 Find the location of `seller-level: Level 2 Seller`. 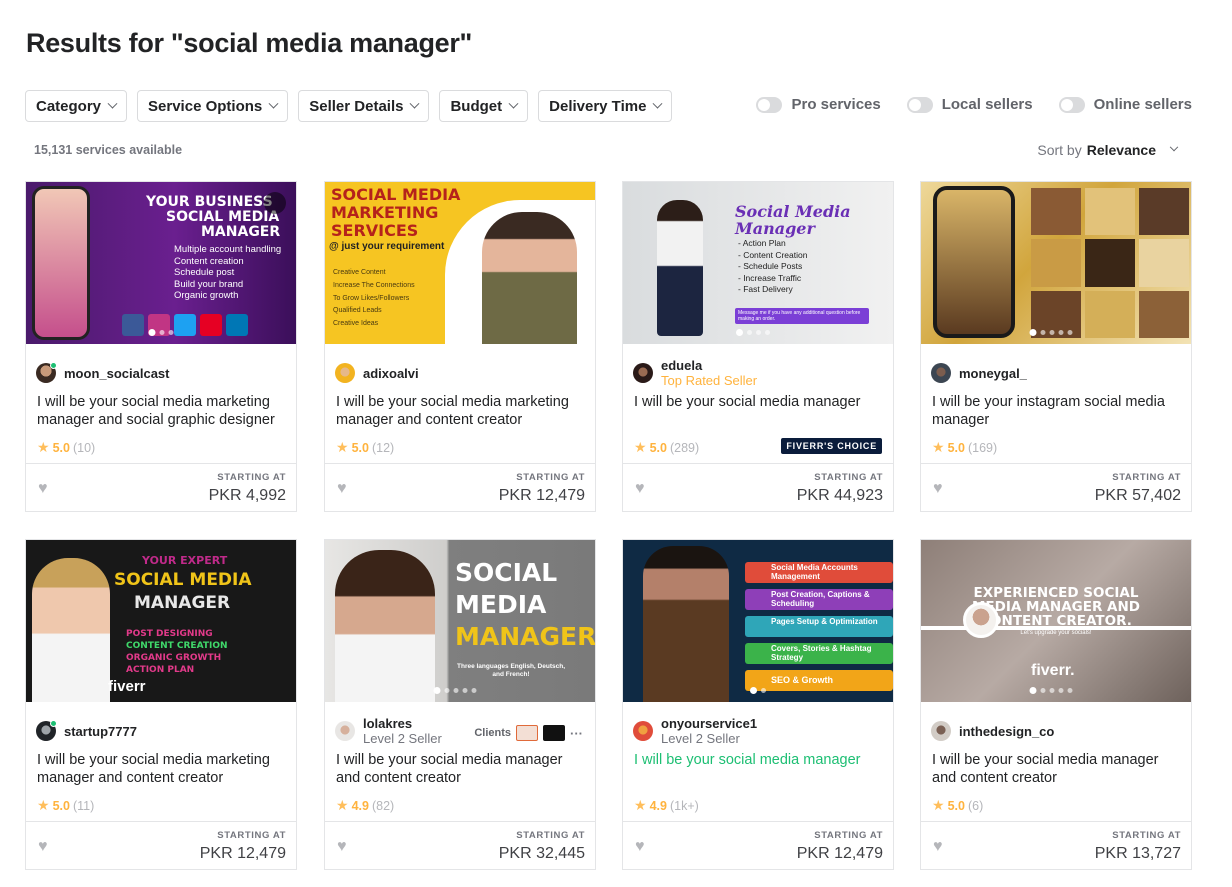

seller-level: Level 2 Seller is located at coordinates (402, 738).